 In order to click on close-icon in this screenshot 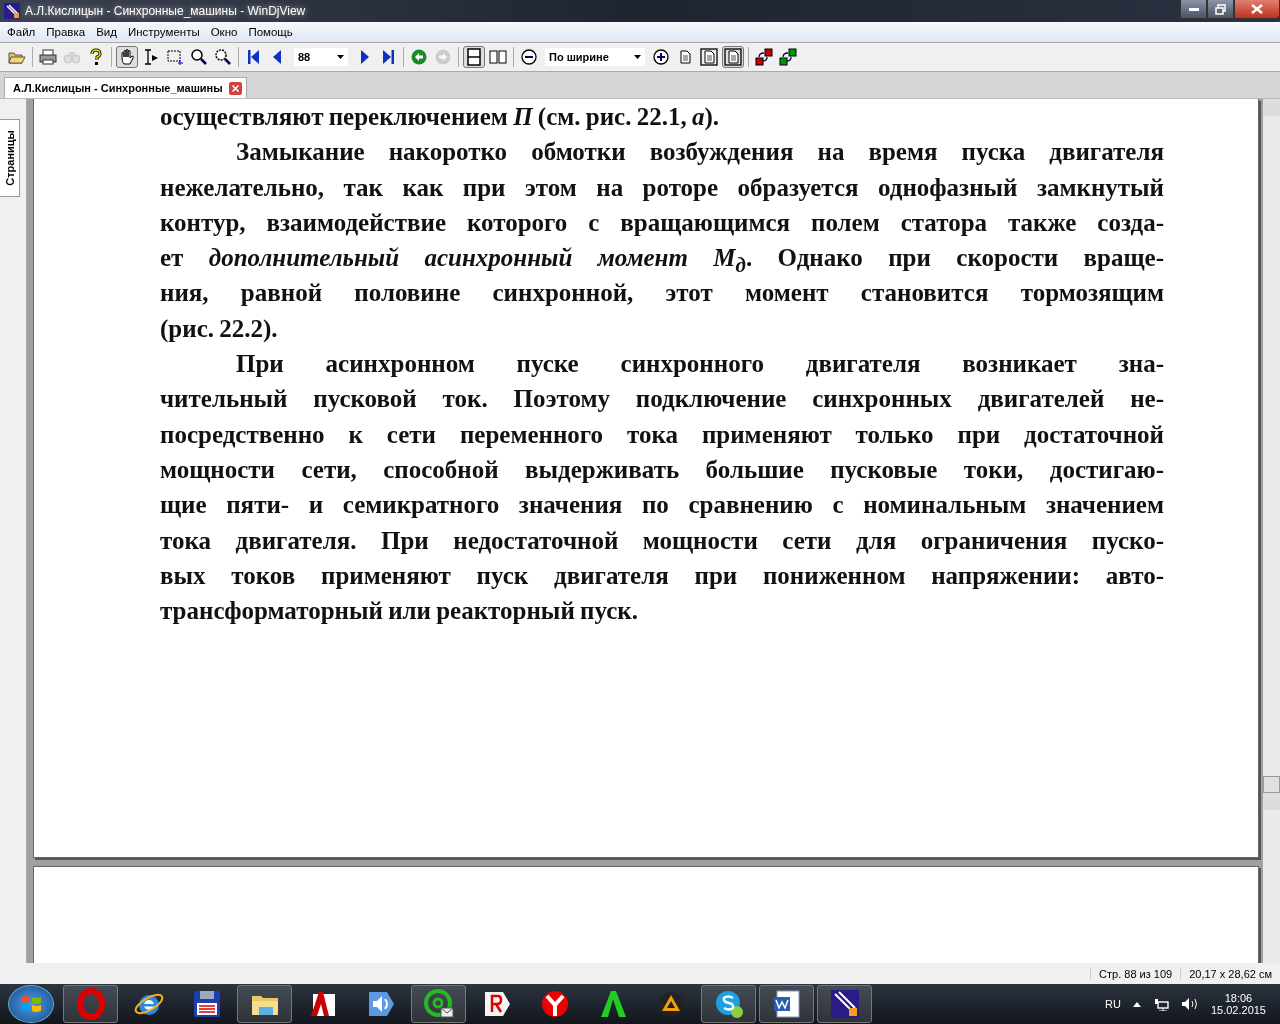, I will do `click(1257, 9)`.